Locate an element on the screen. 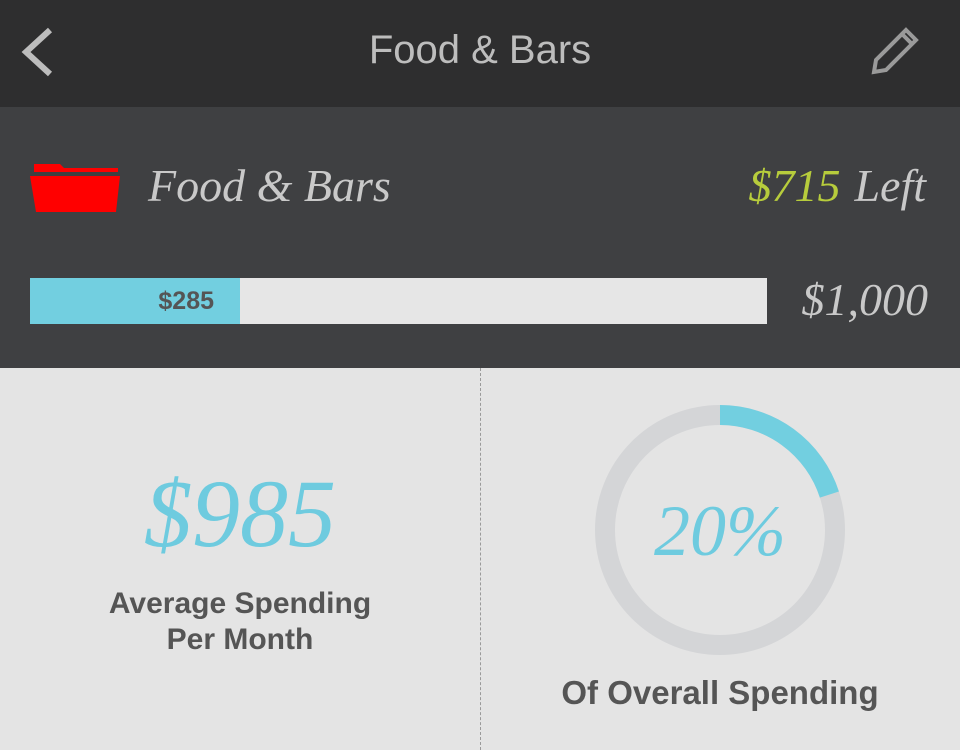 This screenshot has height=750, width=960. label-line-2: Per Month is located at coordinates (240, 639).